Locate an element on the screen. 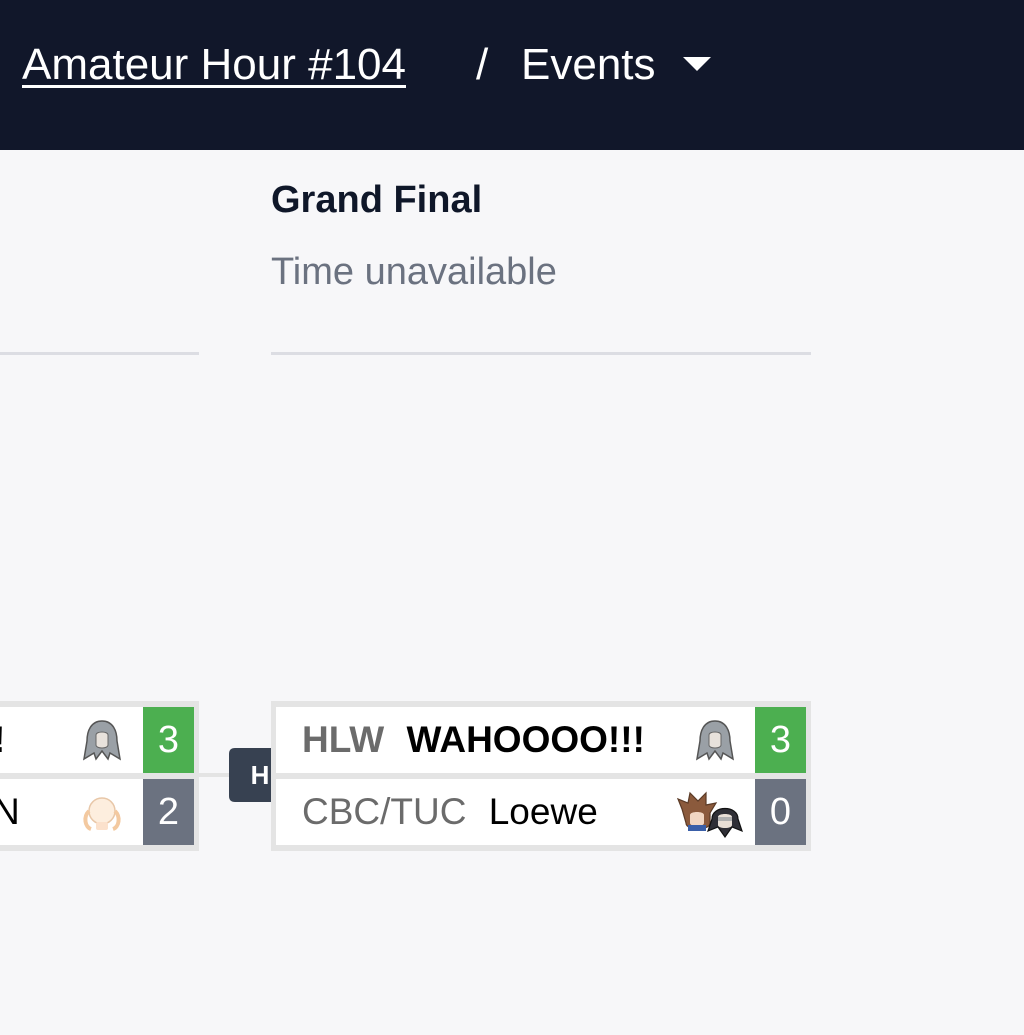  grand-final-match-card: HLW WAHOOOO!!! 3 CBC/TUC Loewe 0 is located at coordinates (541, 776).